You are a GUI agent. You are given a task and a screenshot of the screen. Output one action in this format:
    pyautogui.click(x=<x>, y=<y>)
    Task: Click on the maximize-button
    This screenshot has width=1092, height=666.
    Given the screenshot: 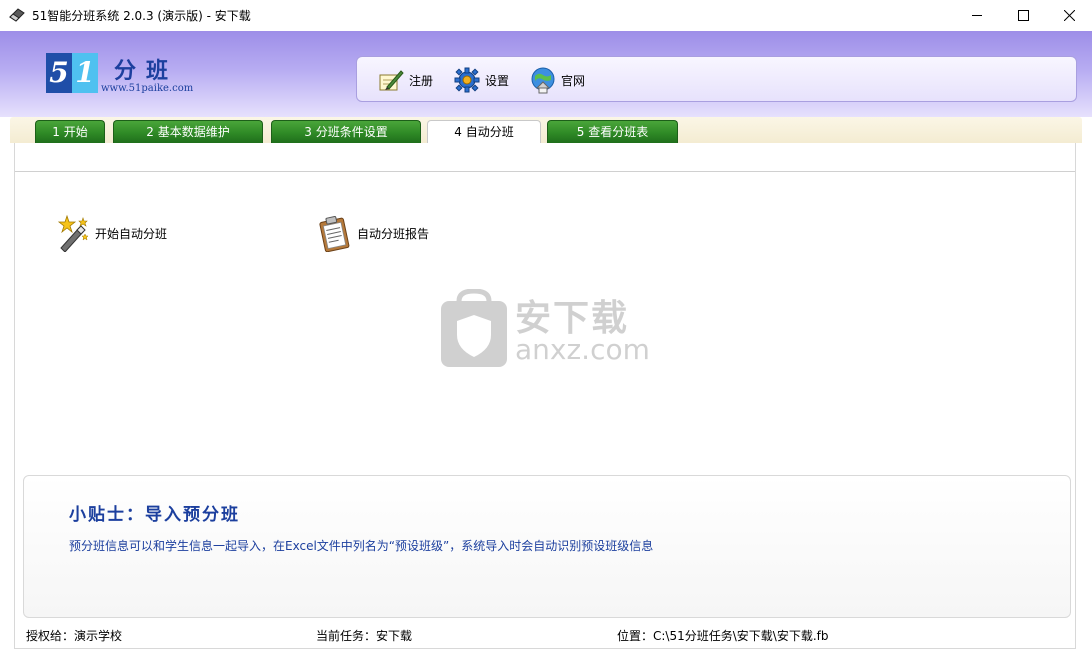 What is the action you would take?
    pyautogui.click(x=1023, y=15)
    